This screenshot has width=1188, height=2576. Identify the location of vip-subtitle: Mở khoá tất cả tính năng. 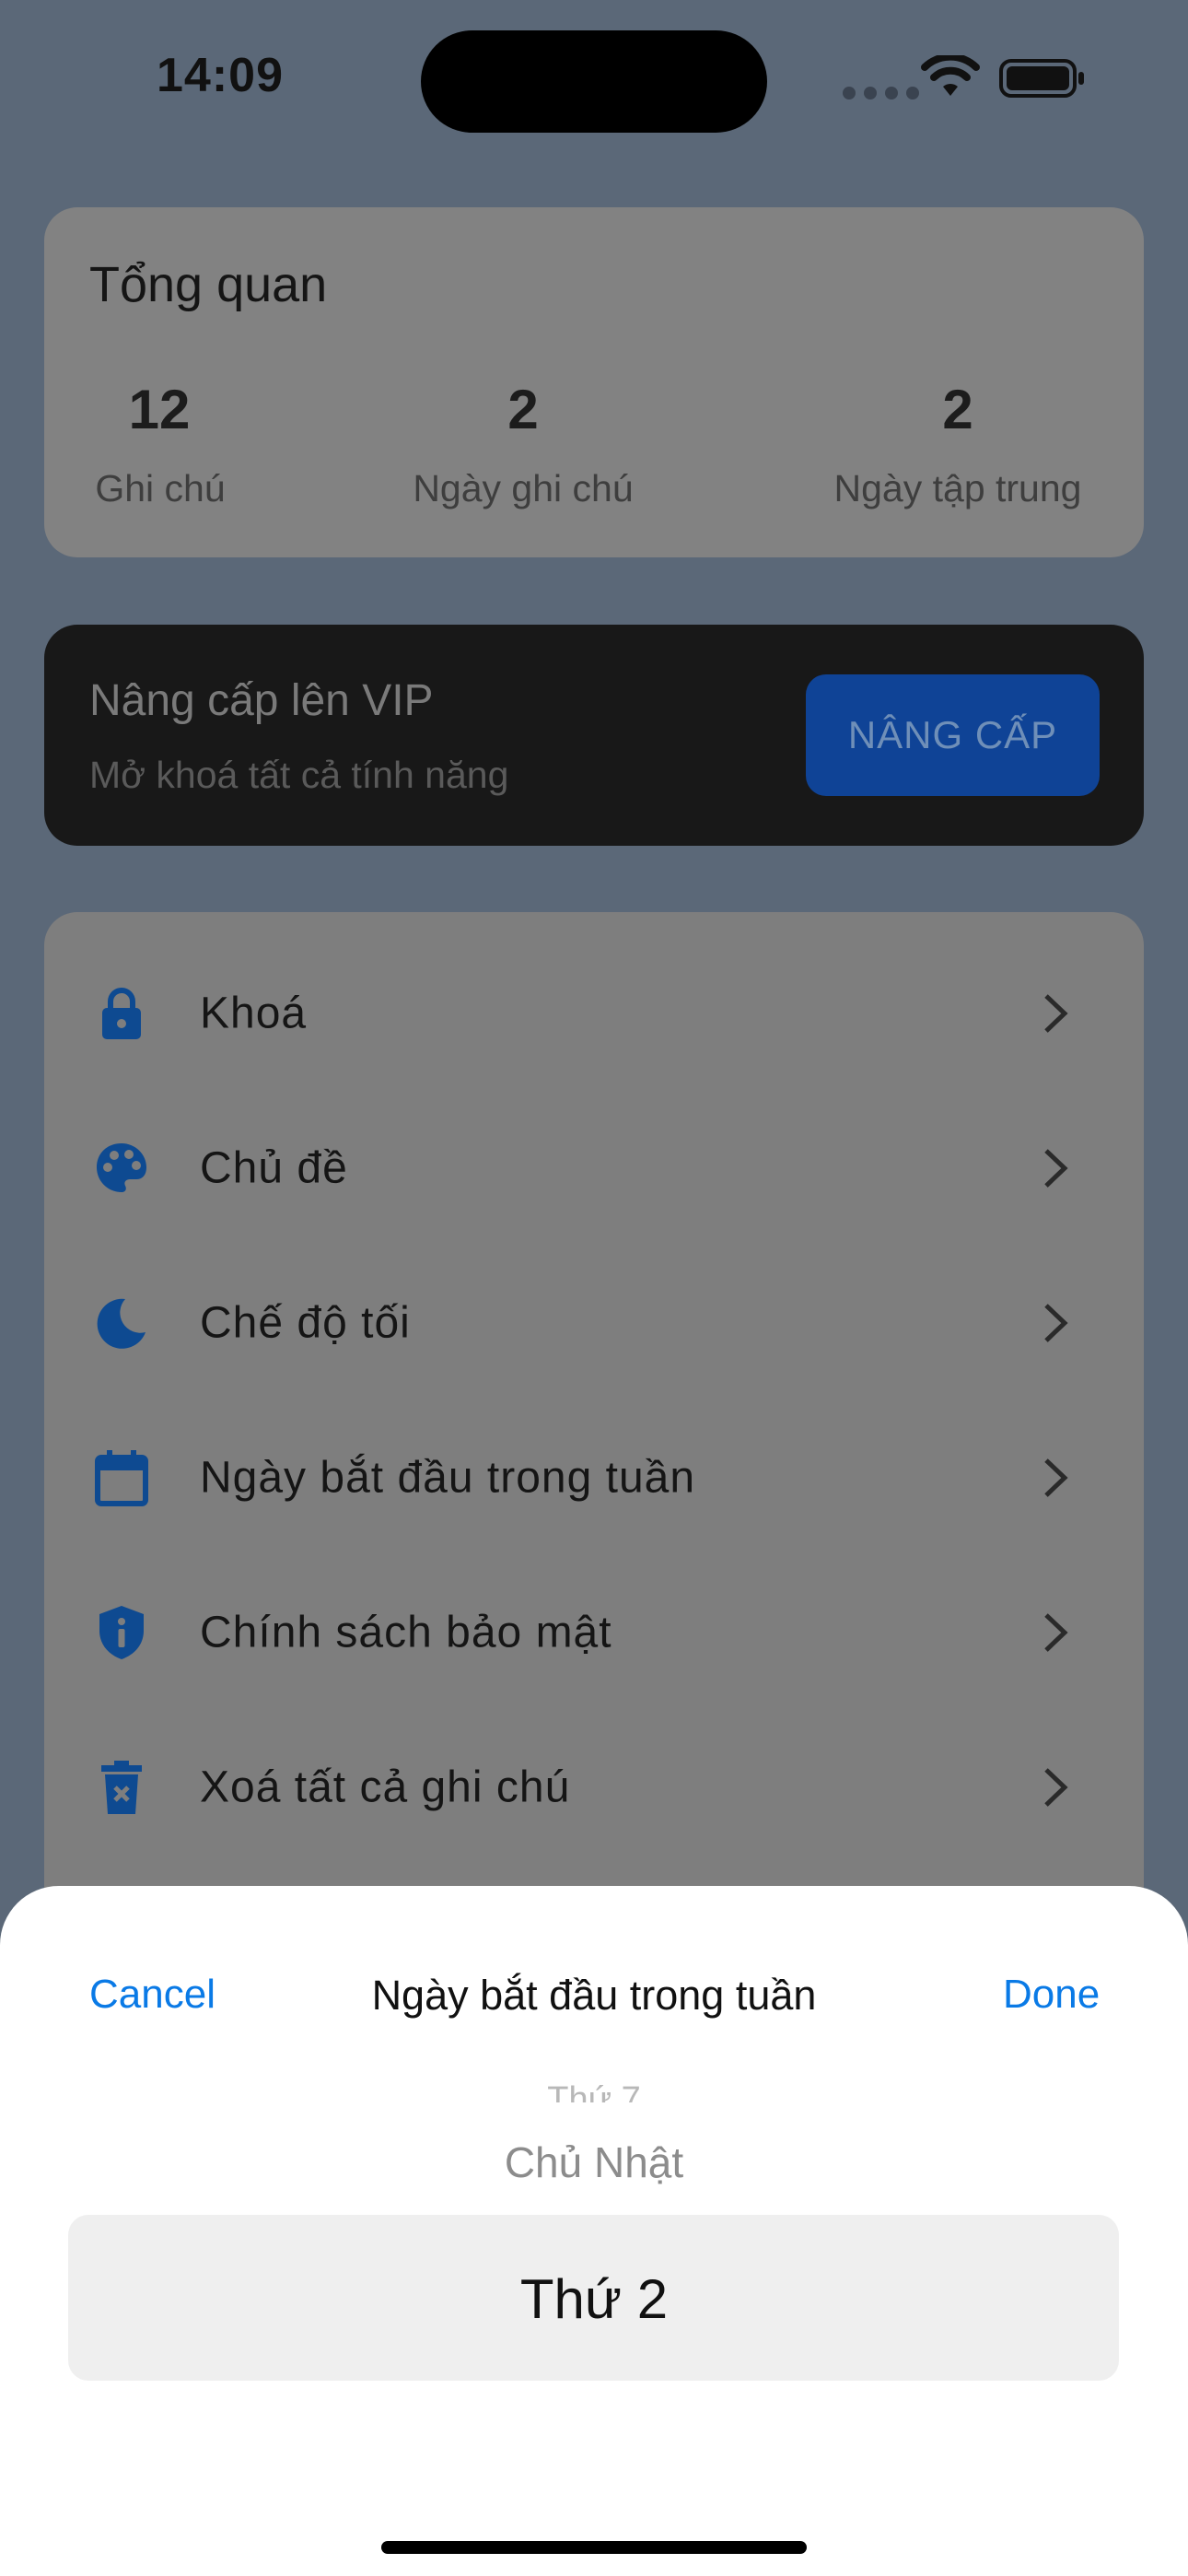
(299, 775).